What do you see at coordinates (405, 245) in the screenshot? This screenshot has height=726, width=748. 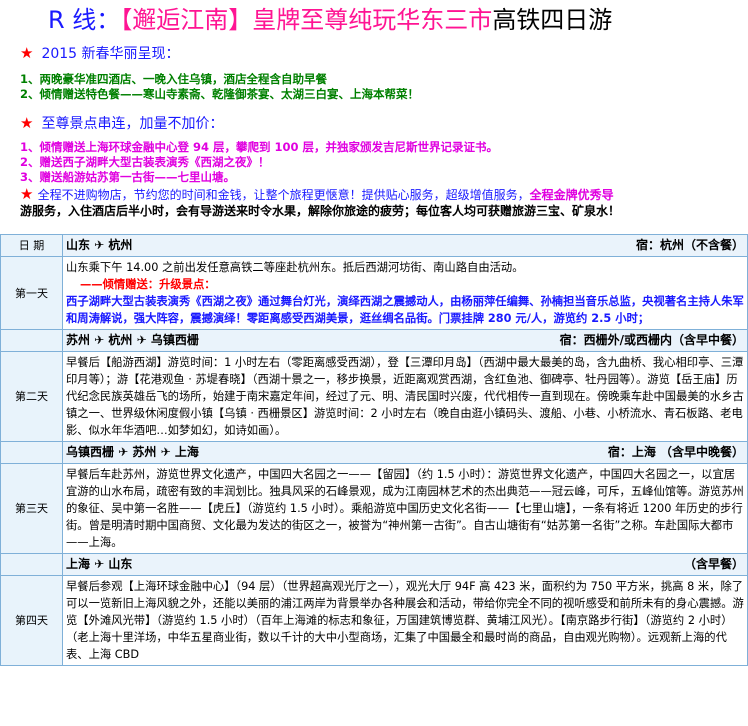 I see `day1-route-cell: 山东 ✈ 杭州 宿：杭州（不含餐）` at bounding box center [405, 245].